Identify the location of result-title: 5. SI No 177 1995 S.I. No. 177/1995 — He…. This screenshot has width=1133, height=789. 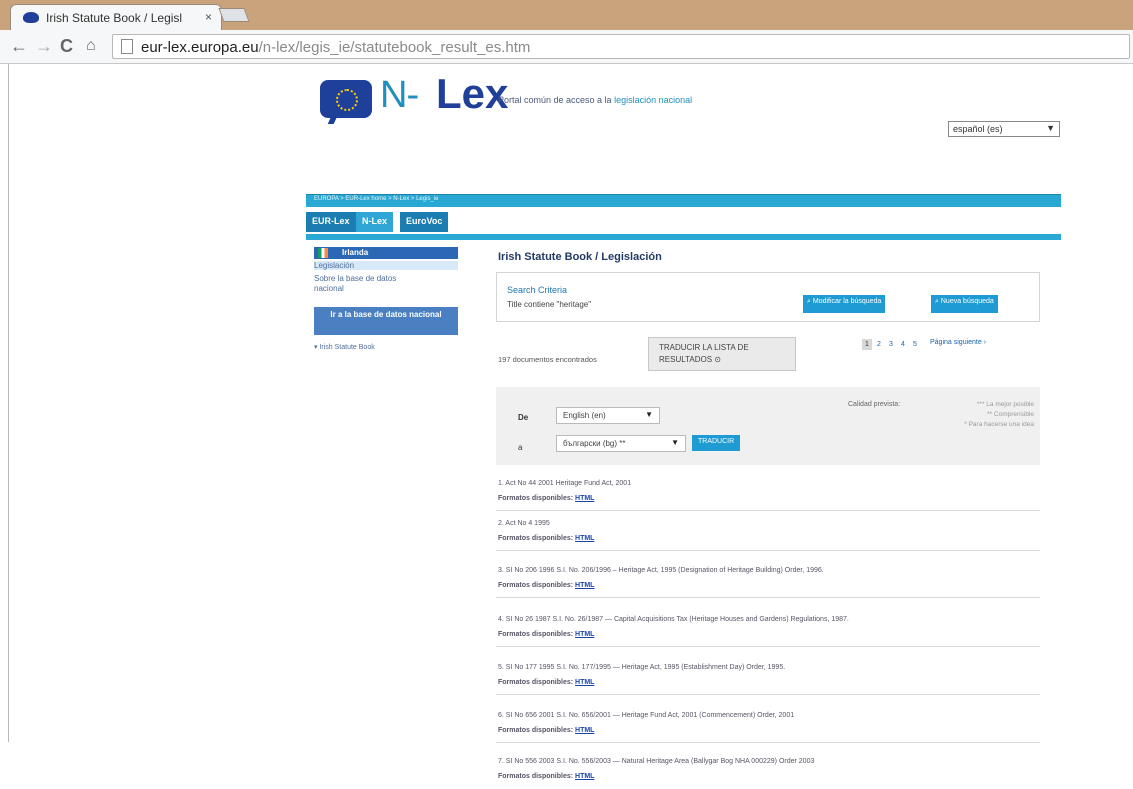
(641, 667).